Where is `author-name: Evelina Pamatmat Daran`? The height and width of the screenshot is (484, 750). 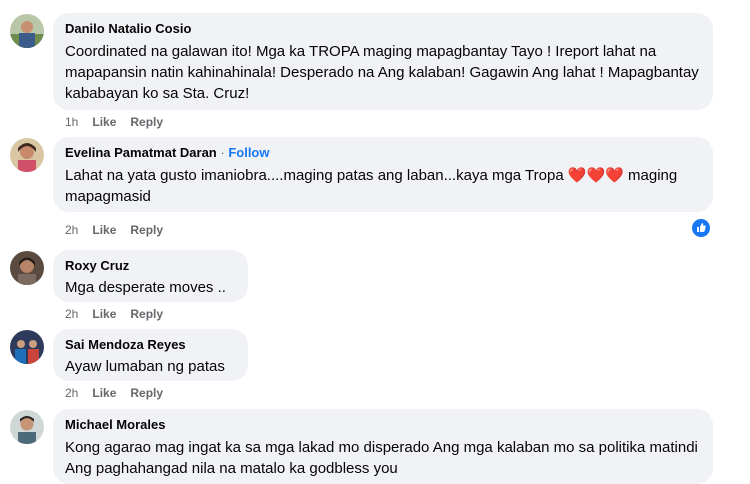 author-name: Evelina Pamatmat Daran is located at coordinates (141, 152).